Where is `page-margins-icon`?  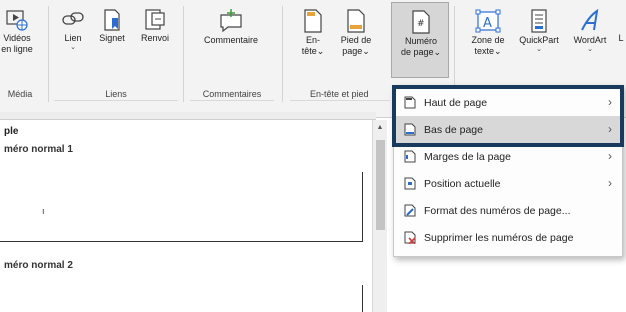 page-margins-icon is located at coordinates (410, 156).